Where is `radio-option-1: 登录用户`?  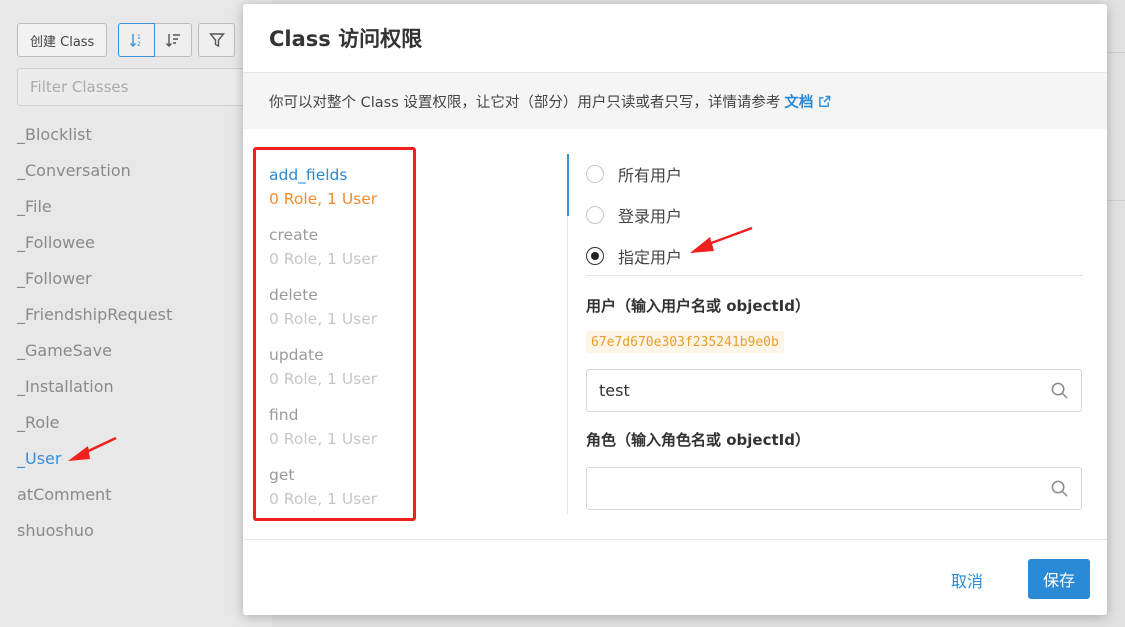 radio-option-1: 登录用户 is located at coordinates (634, 214).